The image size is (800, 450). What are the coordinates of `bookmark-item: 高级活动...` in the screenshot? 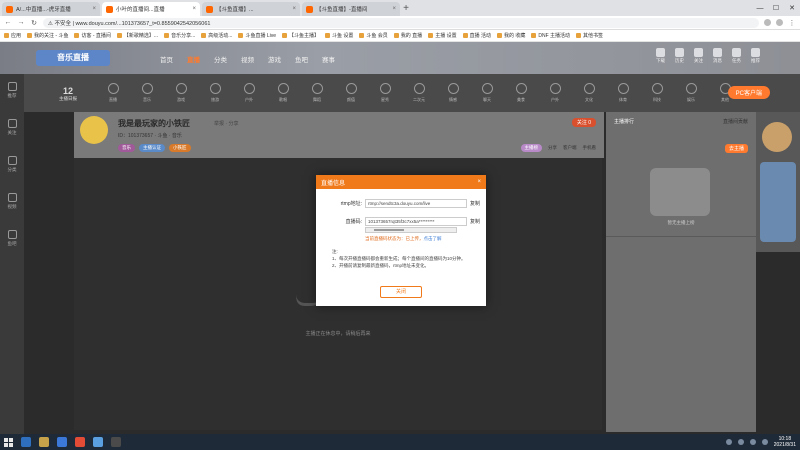 It's located at (216, 35).